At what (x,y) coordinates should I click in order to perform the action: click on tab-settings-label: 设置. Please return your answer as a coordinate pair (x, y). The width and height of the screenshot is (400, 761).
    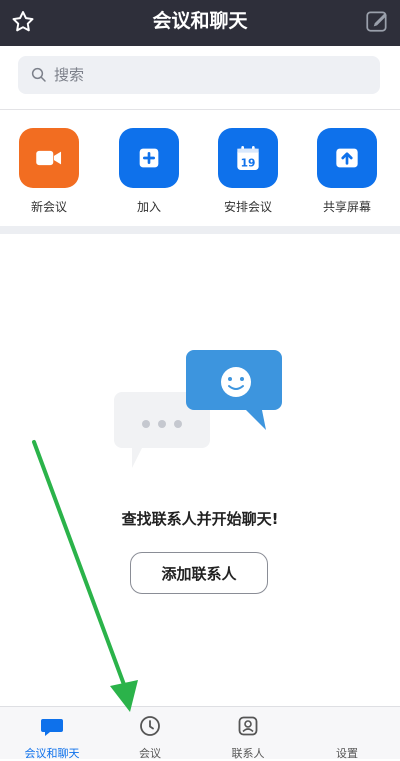
    Looking at the image, I should click on (347, 753).